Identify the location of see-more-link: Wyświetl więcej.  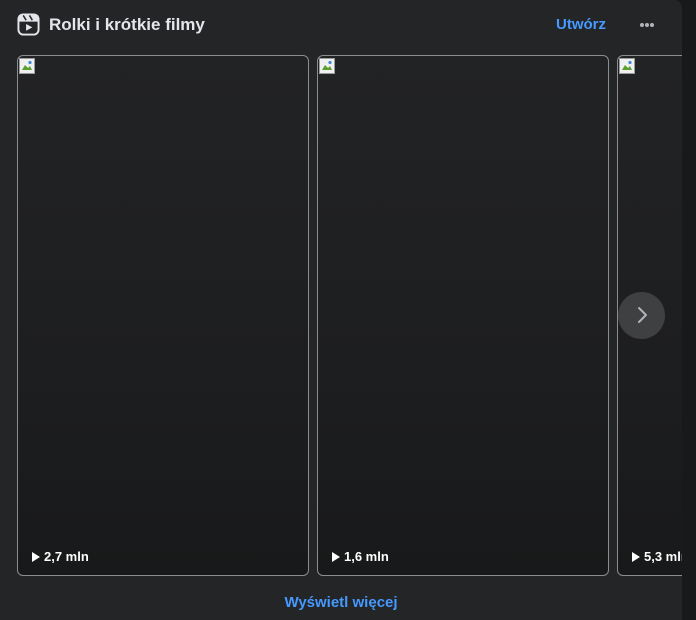
(340, 602).